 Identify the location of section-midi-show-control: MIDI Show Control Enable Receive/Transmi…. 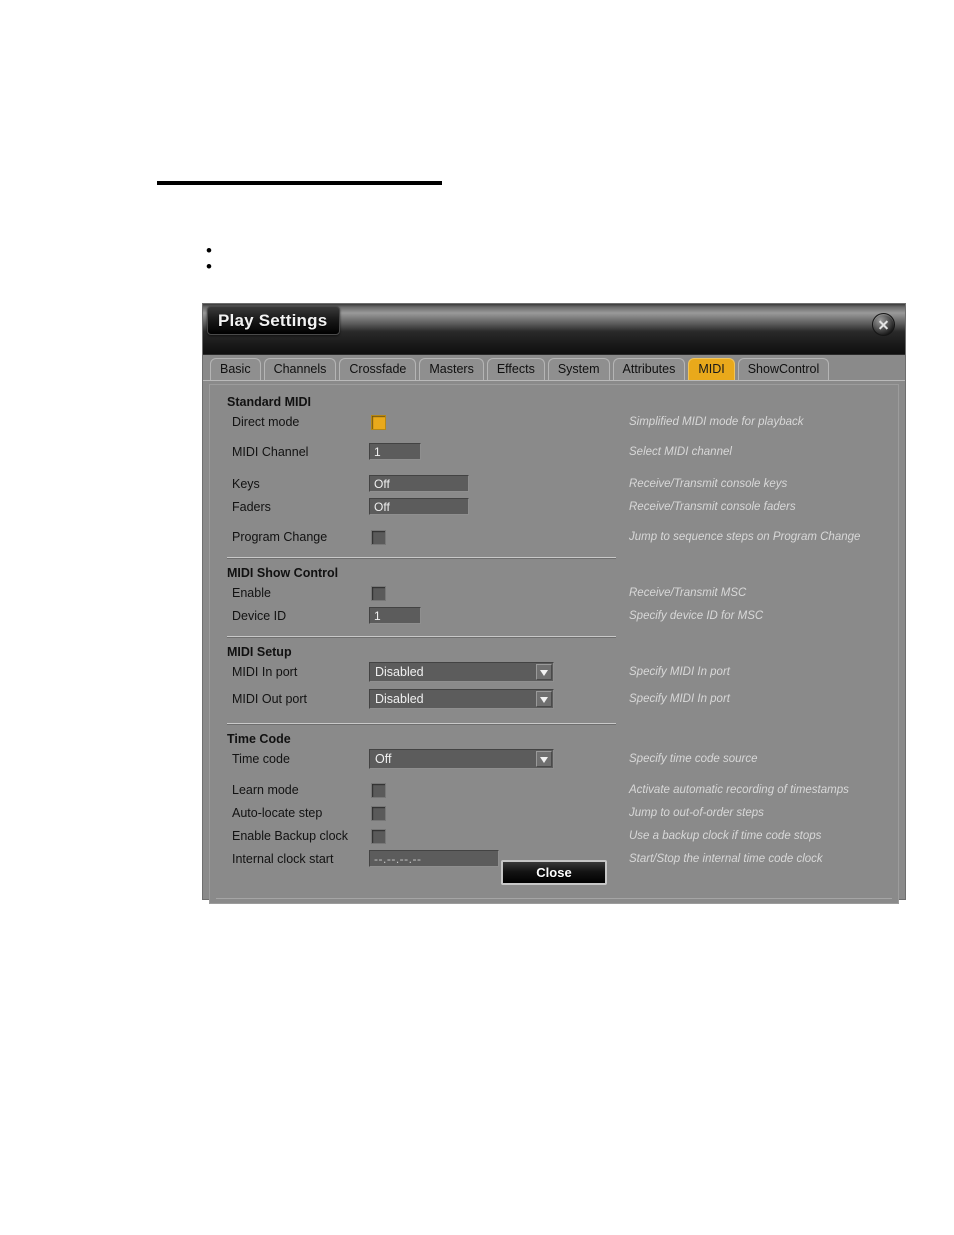
(554, 597).